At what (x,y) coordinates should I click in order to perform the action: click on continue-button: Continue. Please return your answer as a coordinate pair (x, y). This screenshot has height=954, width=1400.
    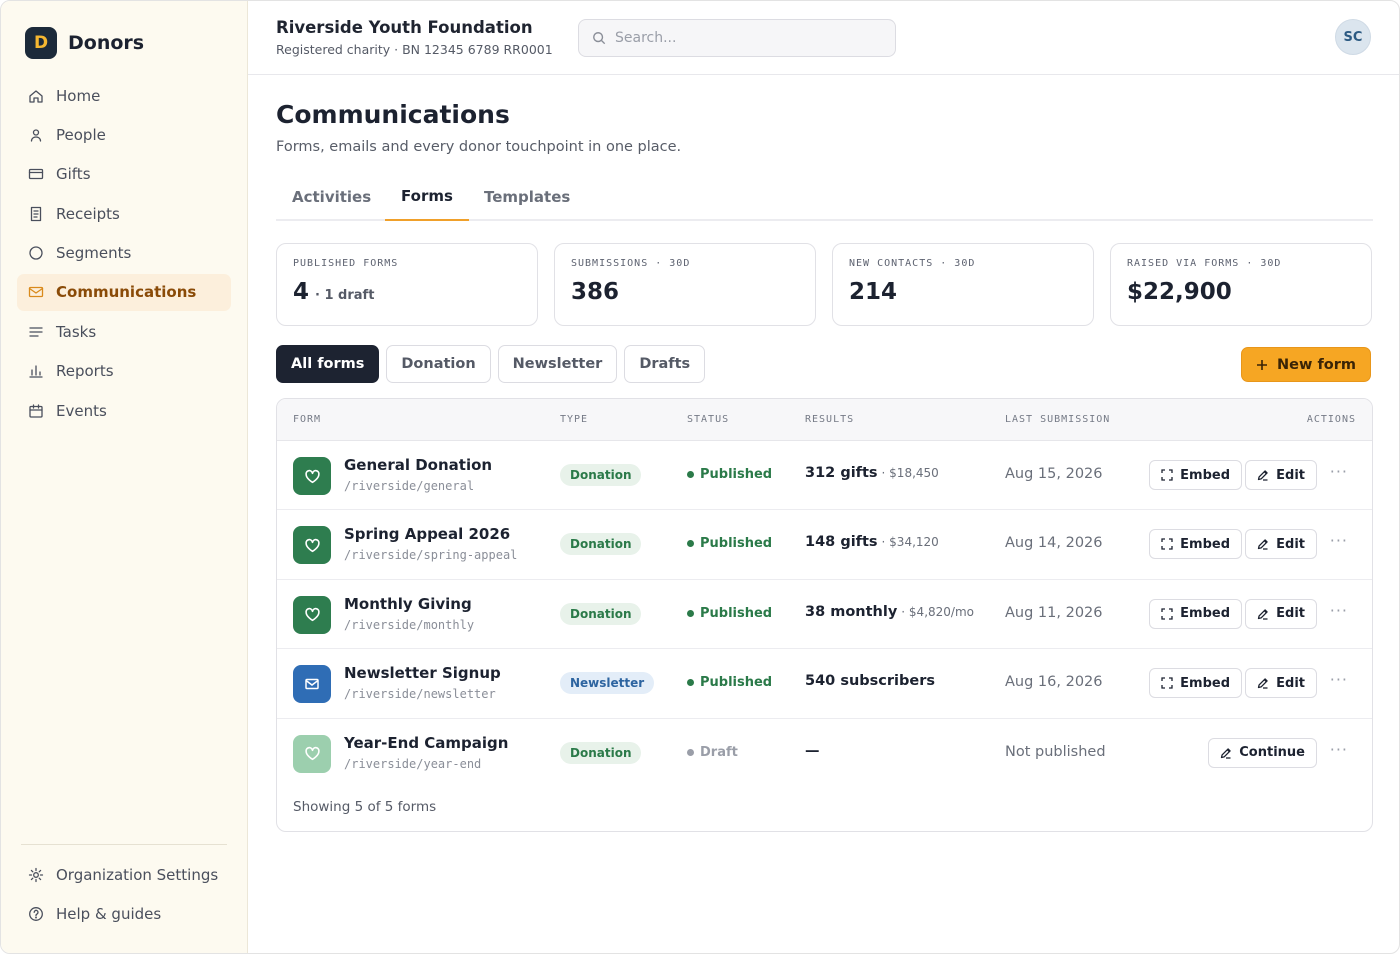
    Looking at the image, I should click on (1262, 752).